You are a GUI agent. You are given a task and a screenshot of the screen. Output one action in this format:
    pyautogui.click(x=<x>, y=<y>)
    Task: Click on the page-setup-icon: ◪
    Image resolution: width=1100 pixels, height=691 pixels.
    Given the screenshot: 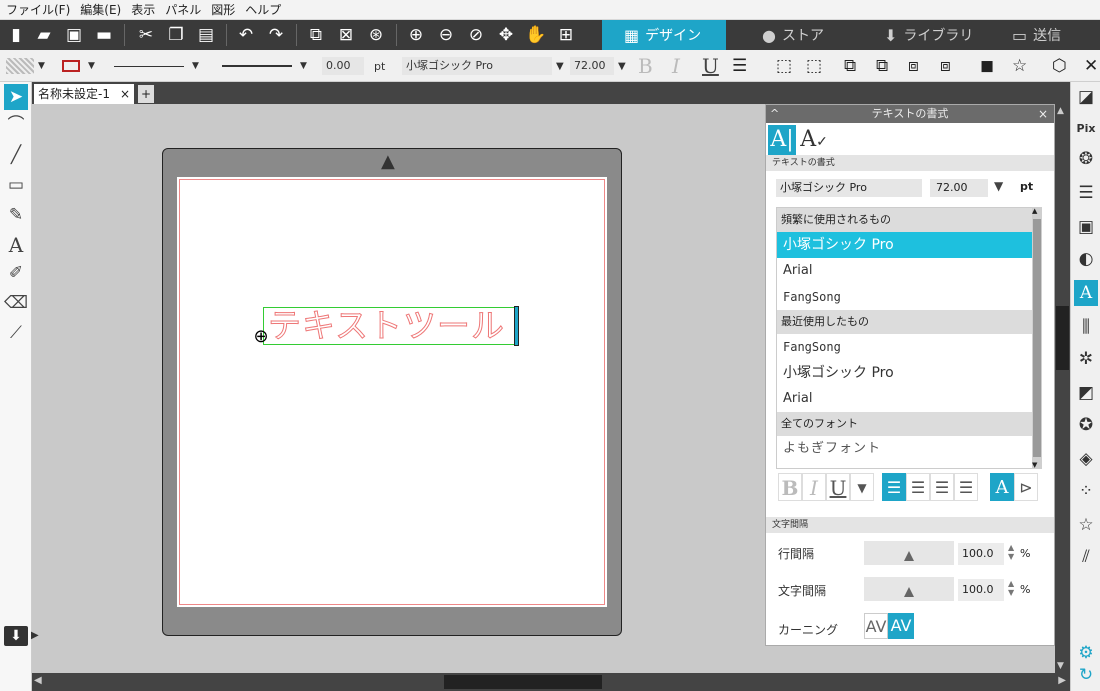 What is the action you would take?
    pyautogui.click(x=1086, y=97)
    